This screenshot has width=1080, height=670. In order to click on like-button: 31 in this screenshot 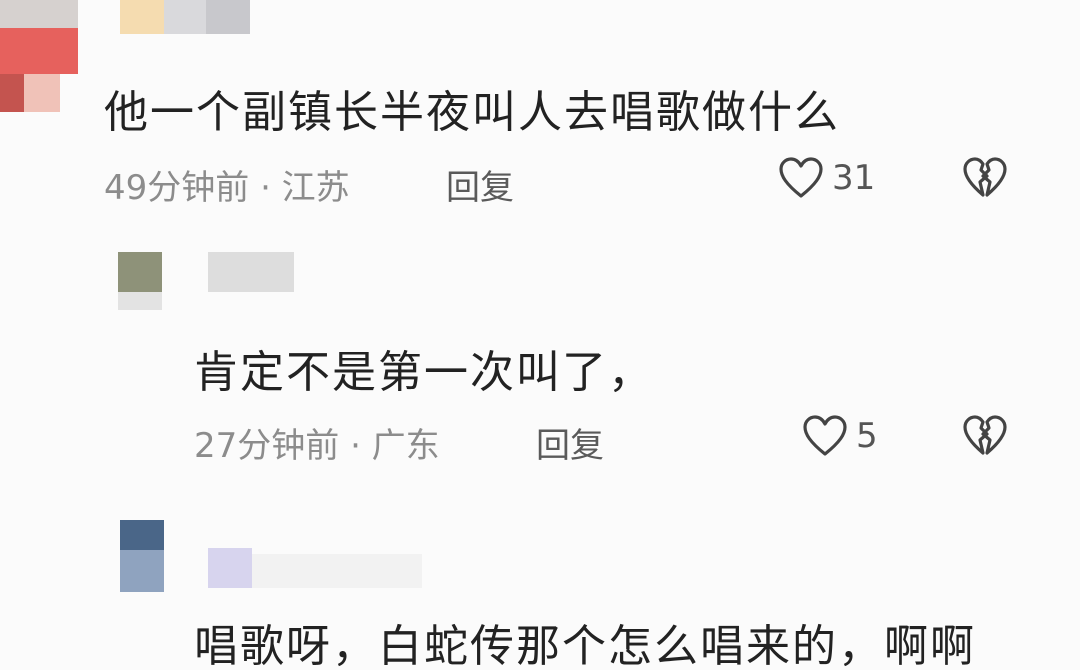, I will do `click(826, 178)`.